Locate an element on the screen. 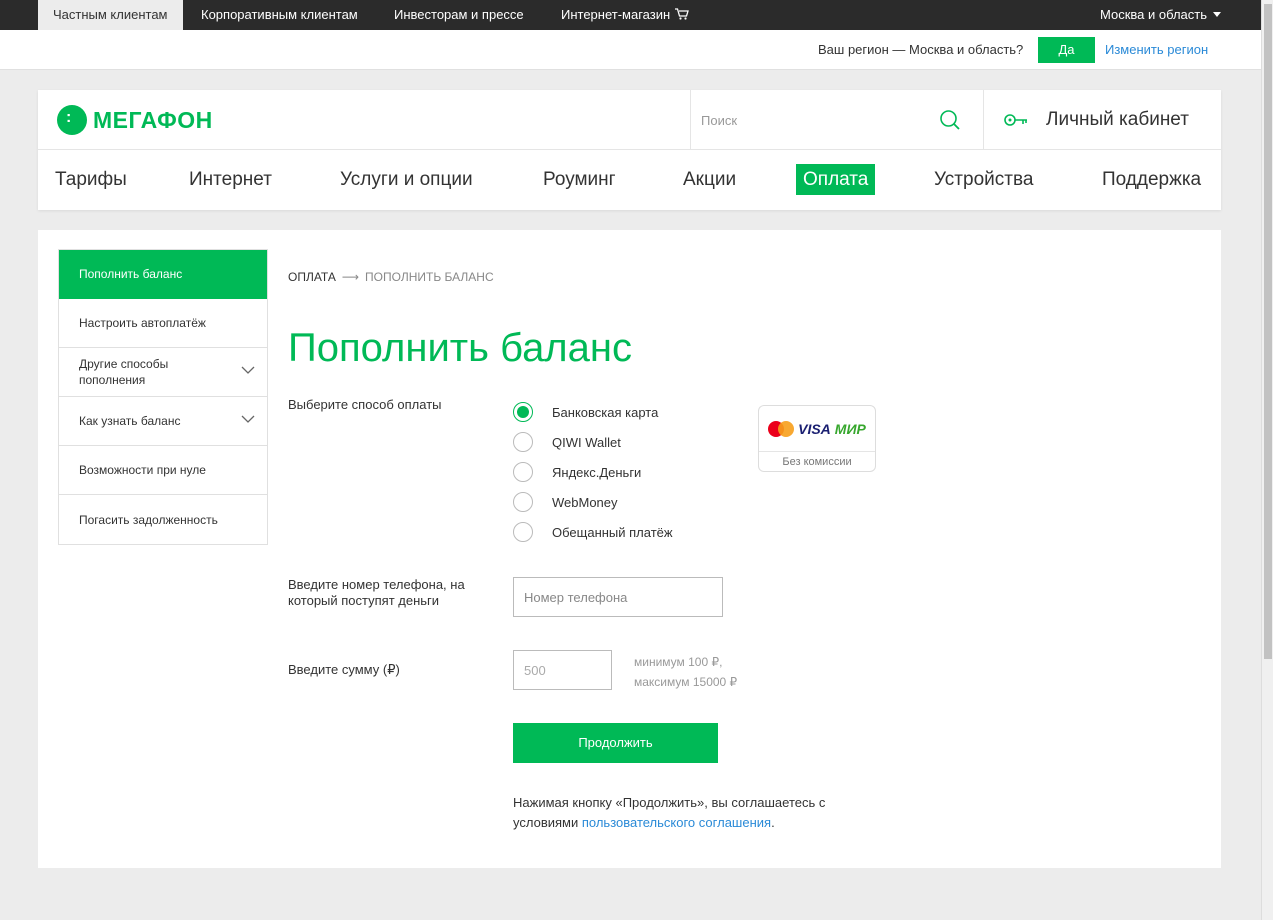 This screenshot has height=920, width=1273. sidebar-item-zero-balance: Возможности при нуле is located at coordinates (163, 470).